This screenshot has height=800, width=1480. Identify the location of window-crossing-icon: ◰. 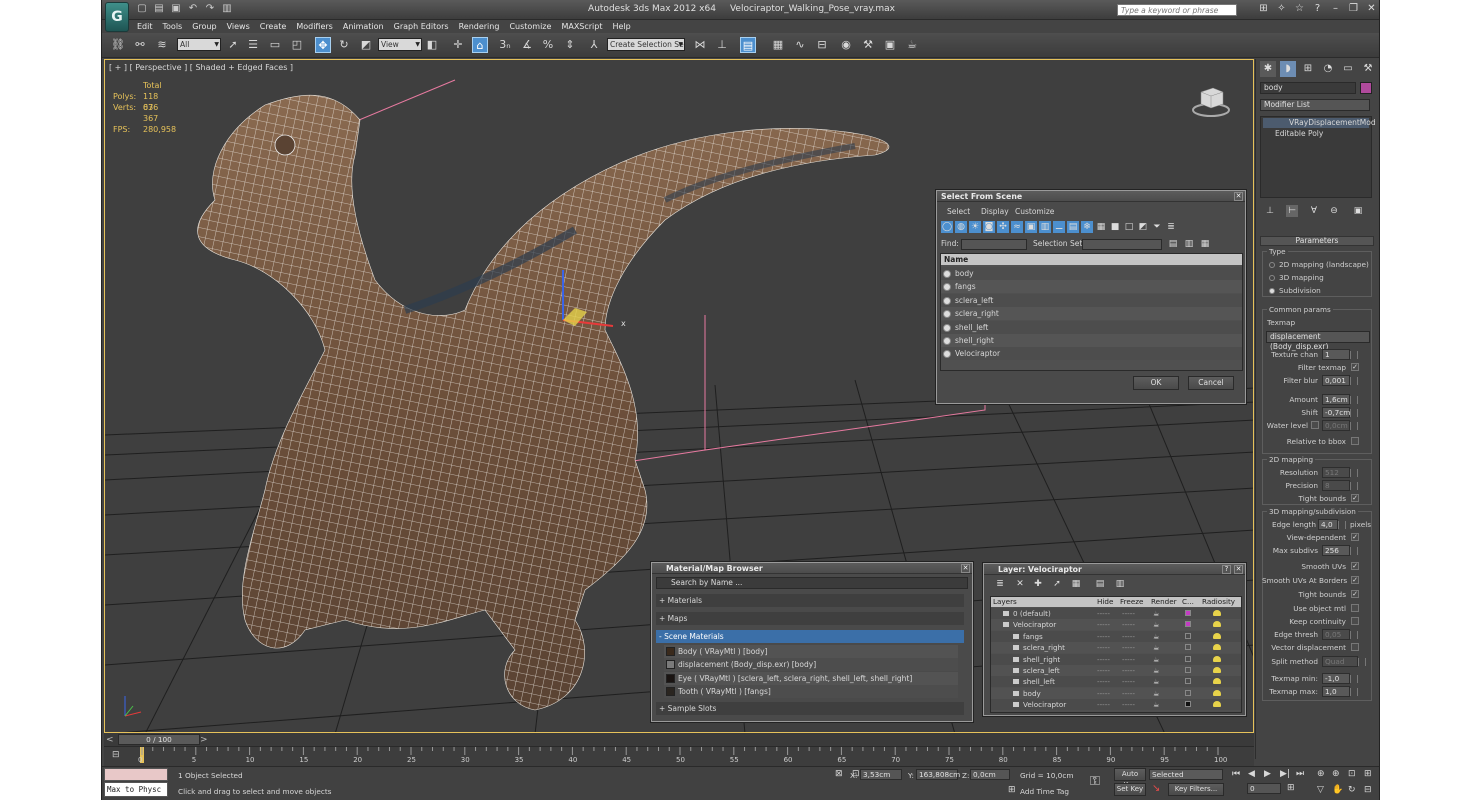
(297, 45).